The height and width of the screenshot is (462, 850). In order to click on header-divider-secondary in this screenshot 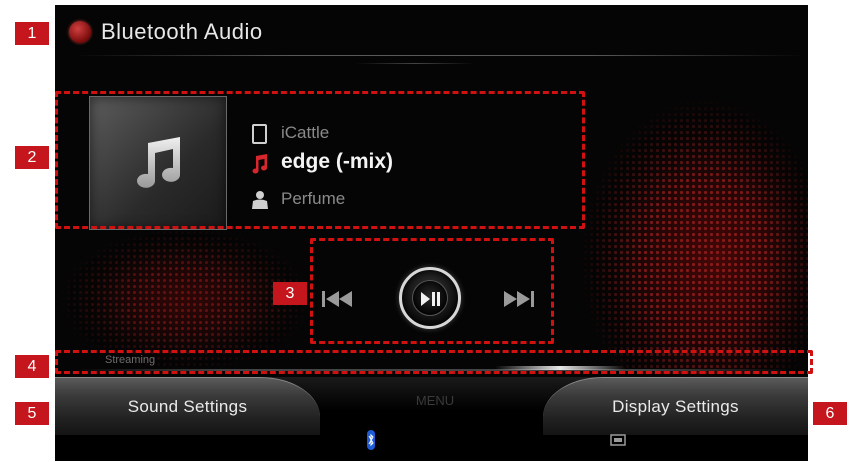, I will do `click(415, 63)`.